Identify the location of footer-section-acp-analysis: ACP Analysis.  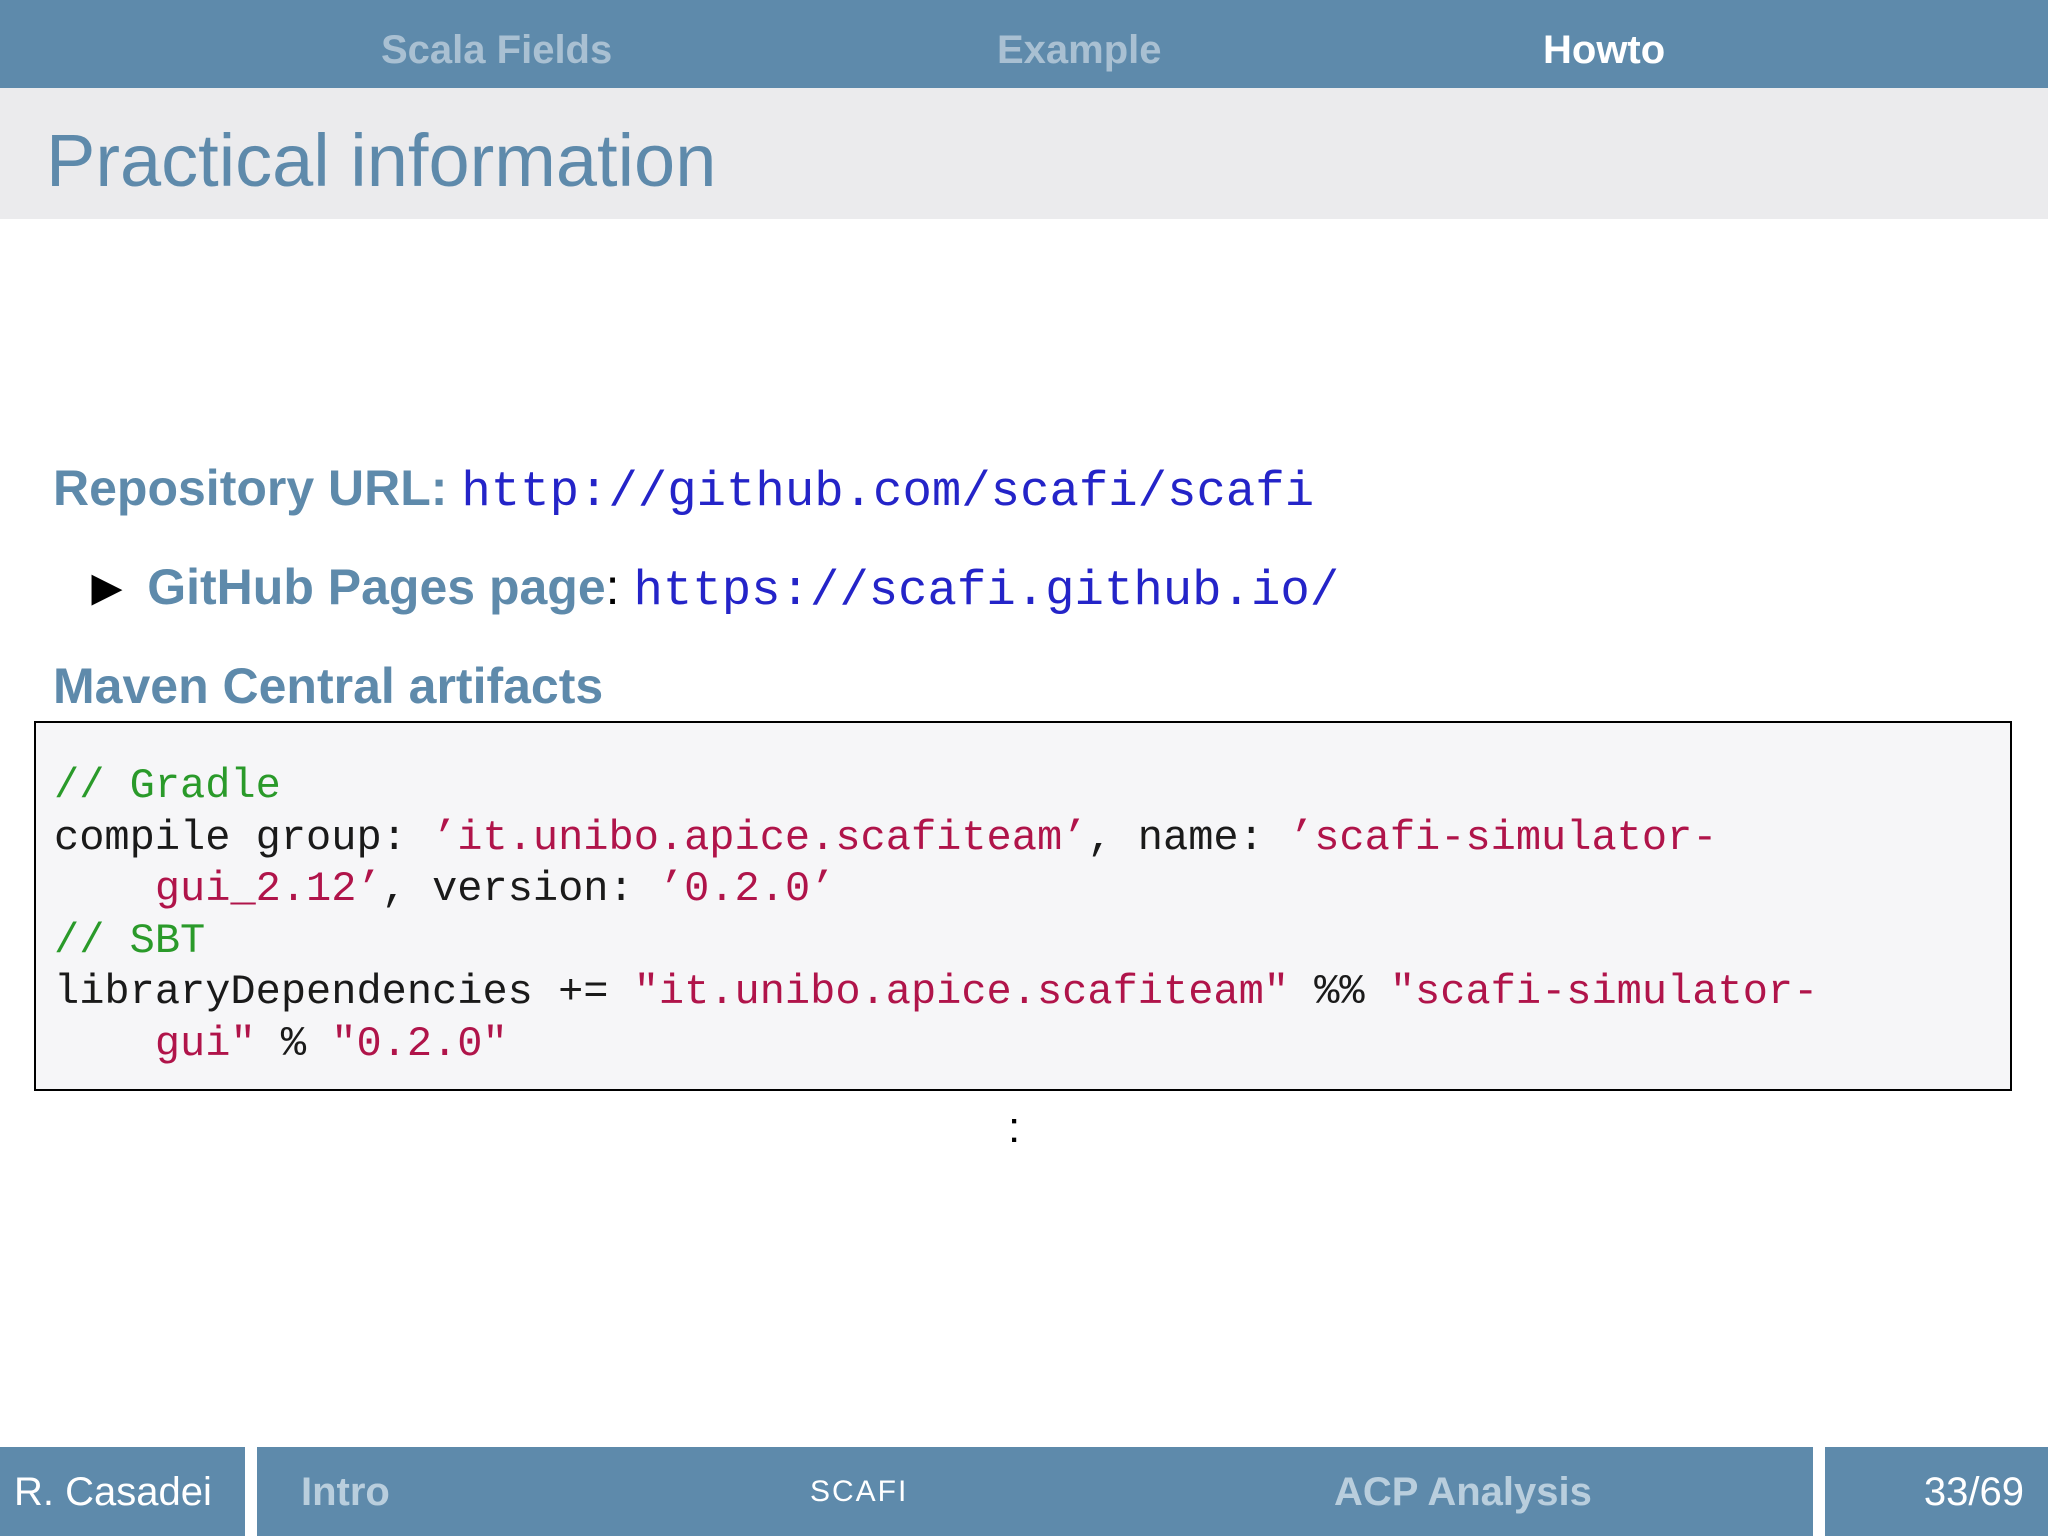
(1463, 1492).